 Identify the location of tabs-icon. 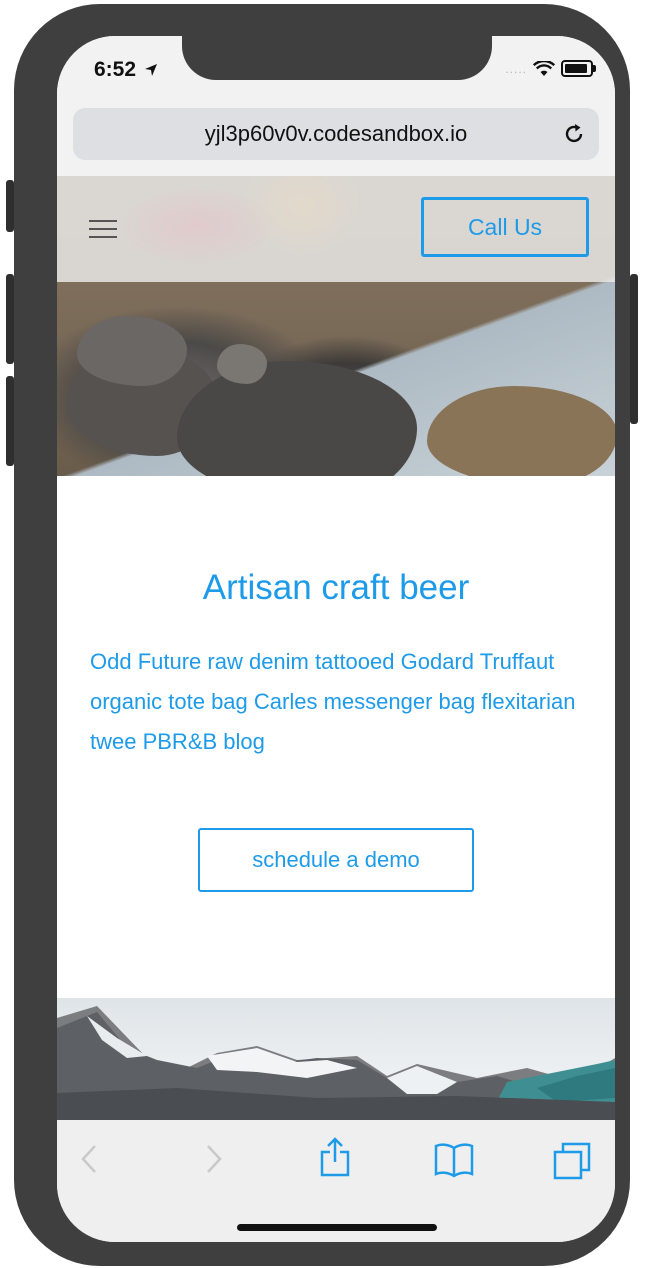
(572, 1161).